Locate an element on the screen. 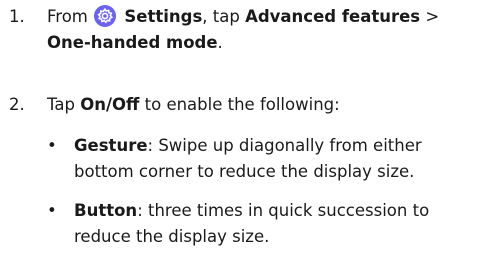 The width and height of the screenshot is (483, 261). step-2-text: Tap On/Off to enable the following: is located at coordinates (262, 105).